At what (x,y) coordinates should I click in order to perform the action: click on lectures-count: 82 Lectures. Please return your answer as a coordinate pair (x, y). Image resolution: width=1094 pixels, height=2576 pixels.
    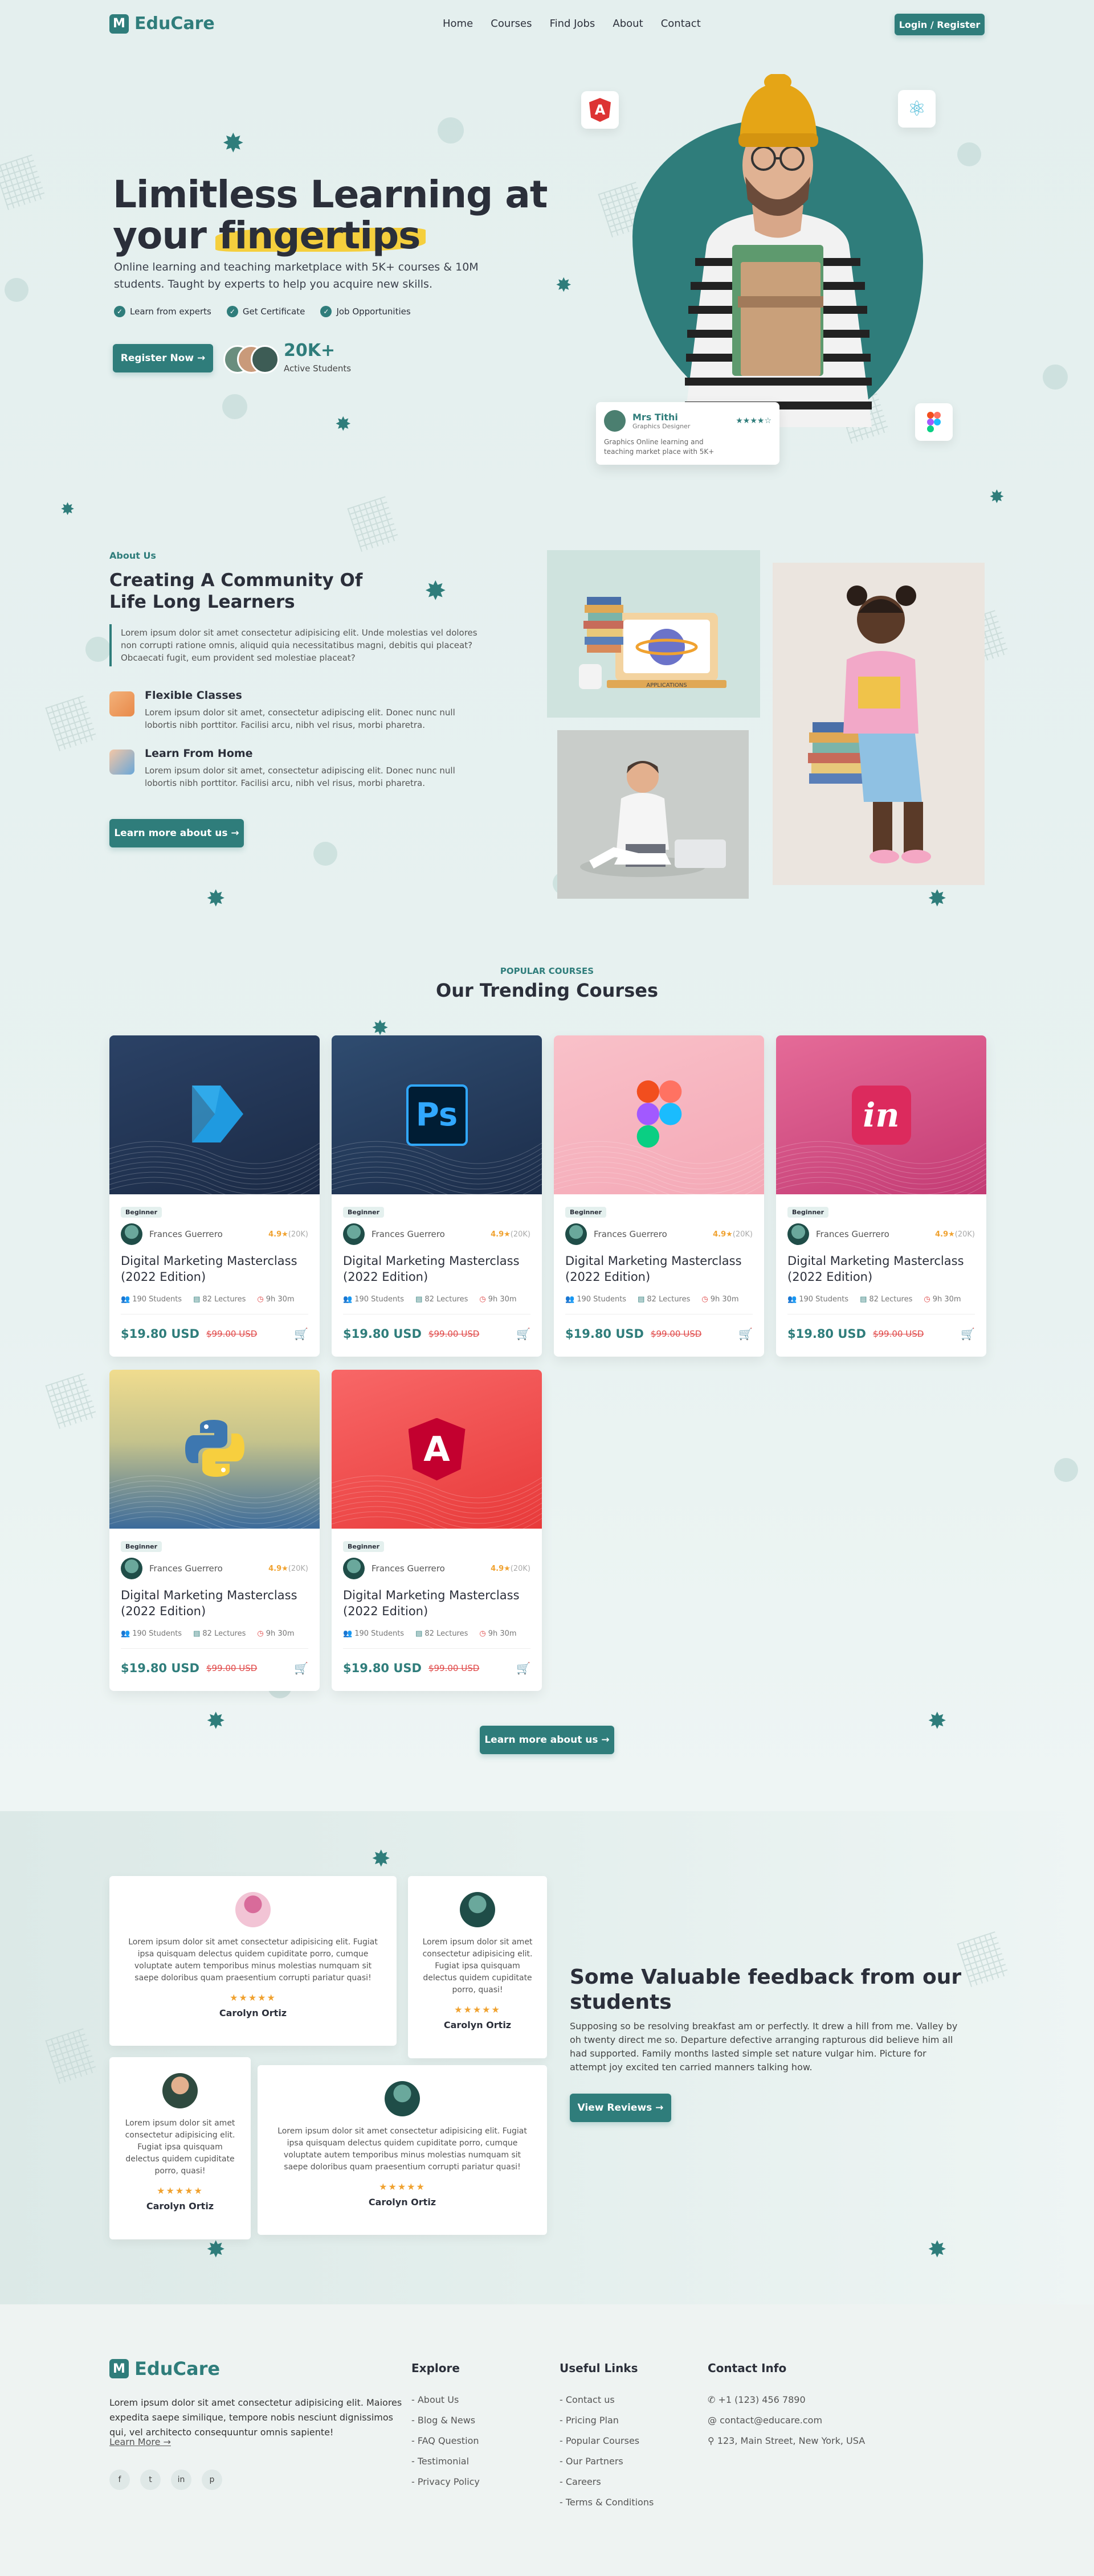
    Looking at the image, I should click on (224, 1633).